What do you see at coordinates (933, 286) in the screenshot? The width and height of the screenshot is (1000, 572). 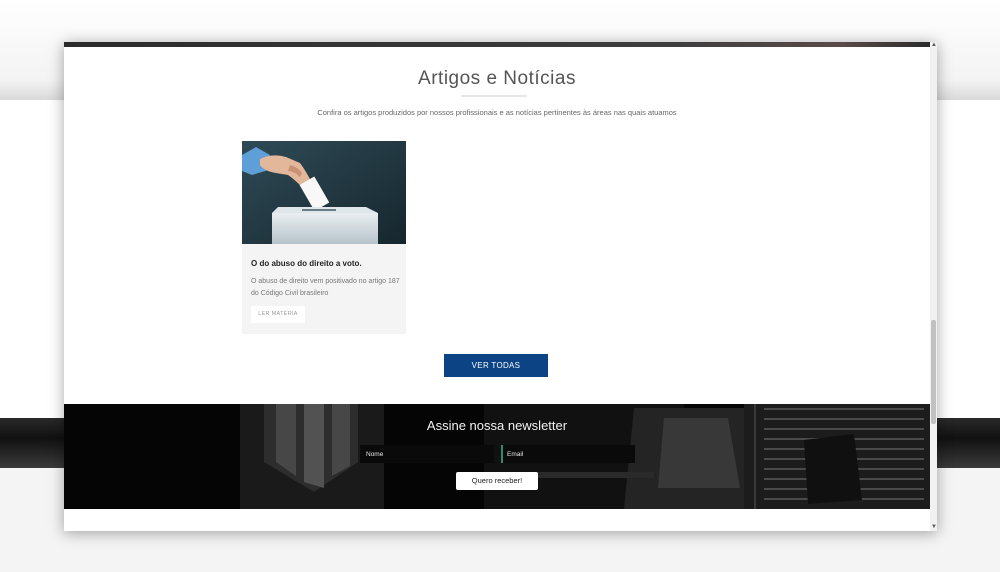 I see `page-scrollbar: ▲ ▼` at bounding box center [933, 286].